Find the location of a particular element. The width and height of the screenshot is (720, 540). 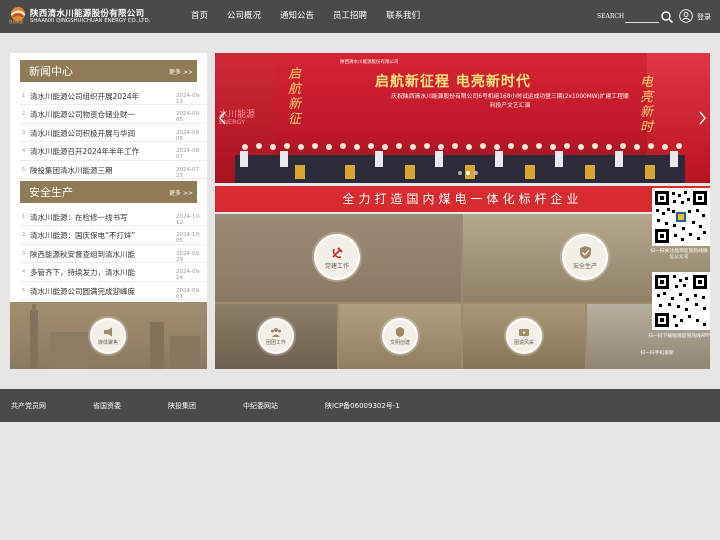

news-item-title: 陕投集团清水川能源三期 is located at coordinates (92, 170).